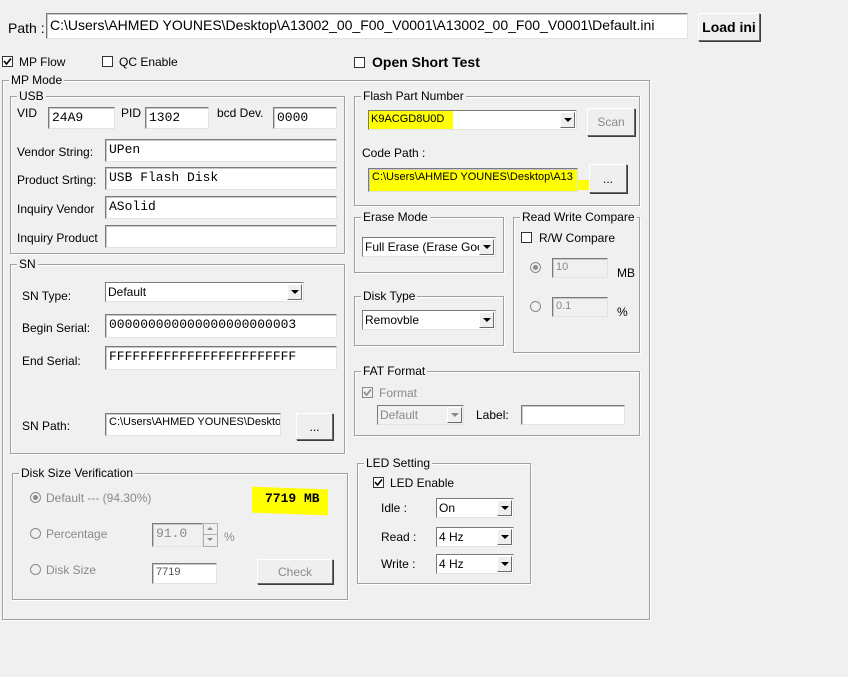  What do you see at coordinates (451, 537) in the screenshot?
I see `read-value: 4 Hz` at bounding box center [451, 537].